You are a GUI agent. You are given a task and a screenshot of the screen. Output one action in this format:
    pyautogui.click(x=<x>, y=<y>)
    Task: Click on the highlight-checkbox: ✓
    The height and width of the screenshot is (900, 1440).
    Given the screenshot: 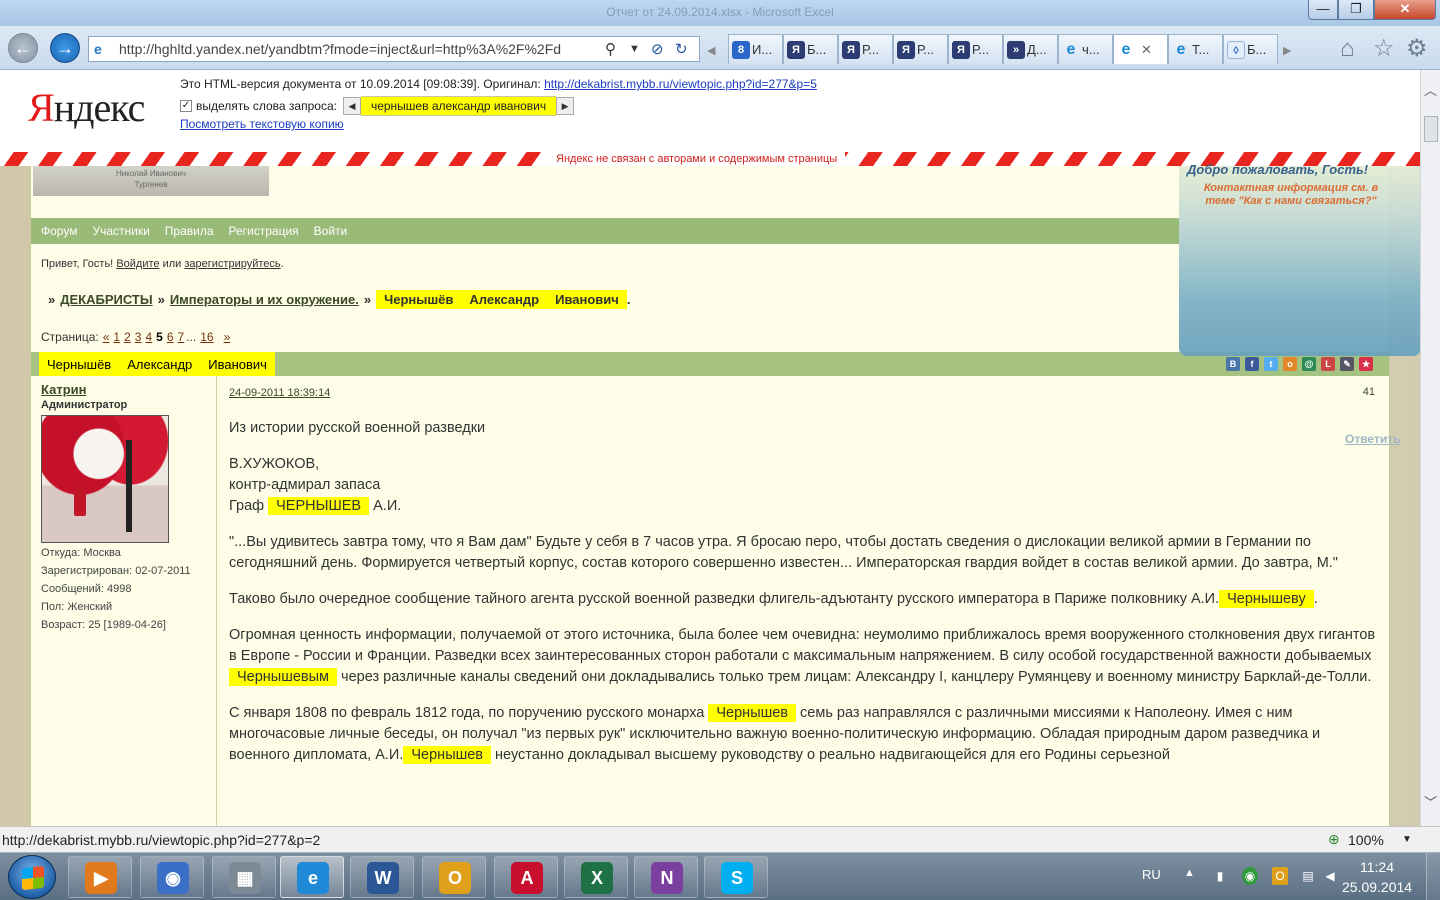 What is the action you would take?
    pyautogui.click(x=186, y=106)
    